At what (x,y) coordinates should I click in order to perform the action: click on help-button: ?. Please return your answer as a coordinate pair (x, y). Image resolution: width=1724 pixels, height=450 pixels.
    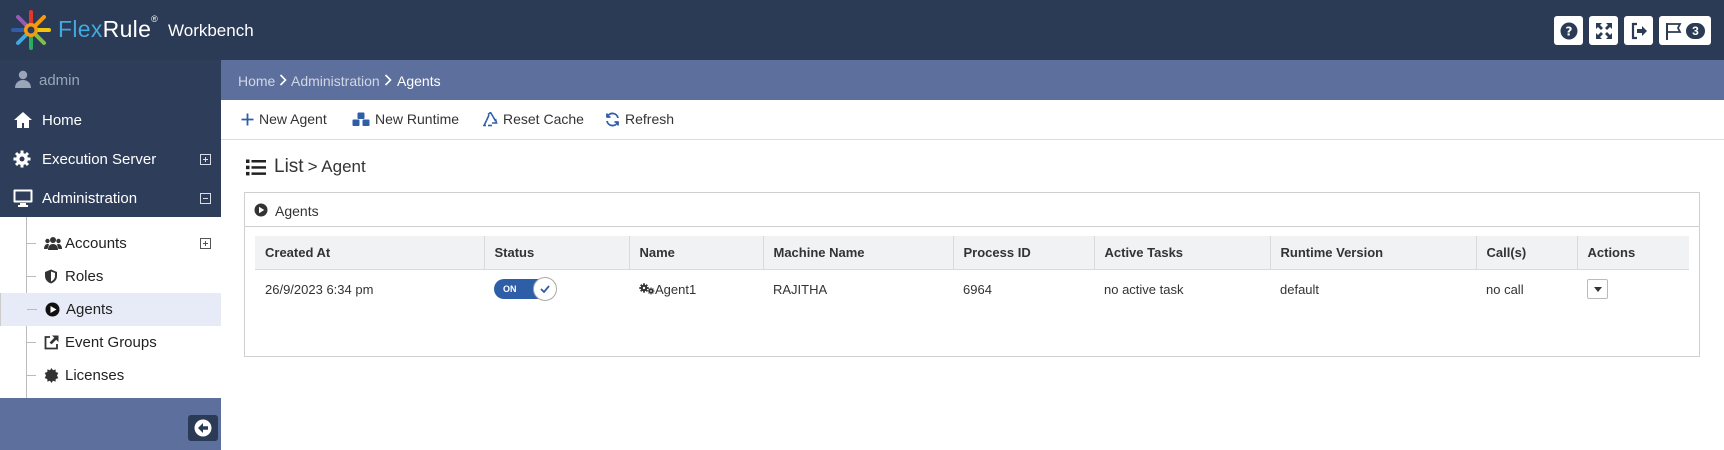
    Looking at the image, I should click on (1568, 30).